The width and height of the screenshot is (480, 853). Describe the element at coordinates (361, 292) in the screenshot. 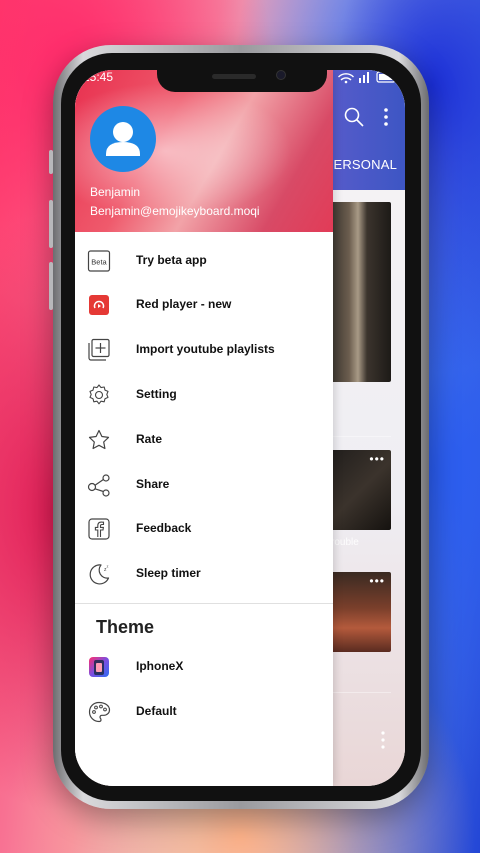

I see `video-thumbnail` at that location.